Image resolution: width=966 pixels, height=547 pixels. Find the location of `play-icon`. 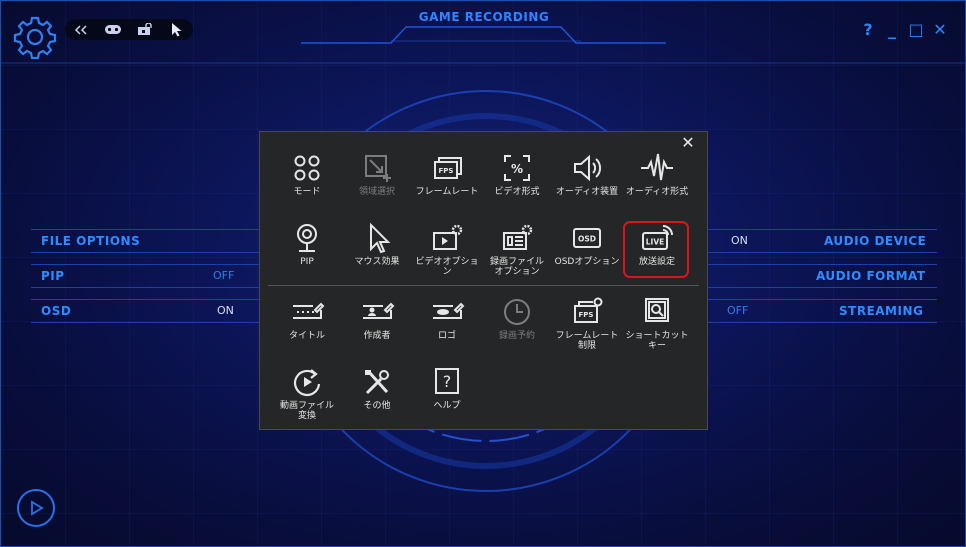

play-icon is located at coordinates (37, 508).